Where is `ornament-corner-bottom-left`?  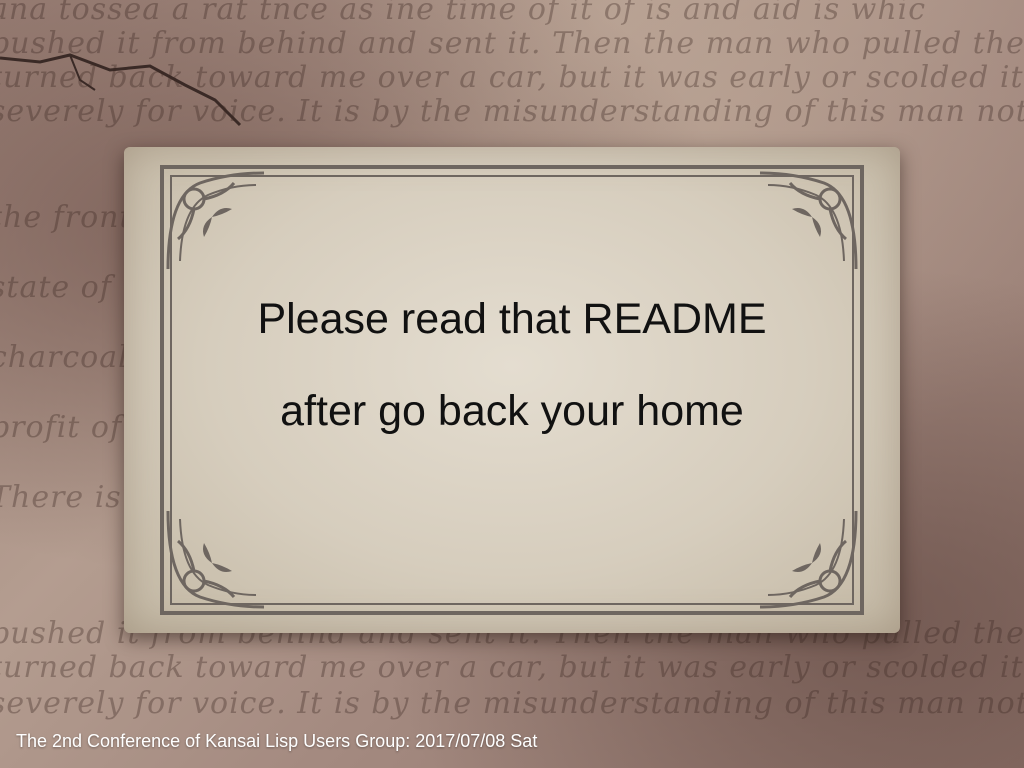
ornament-corner-bottom-left is located at coordinates (215, 559).